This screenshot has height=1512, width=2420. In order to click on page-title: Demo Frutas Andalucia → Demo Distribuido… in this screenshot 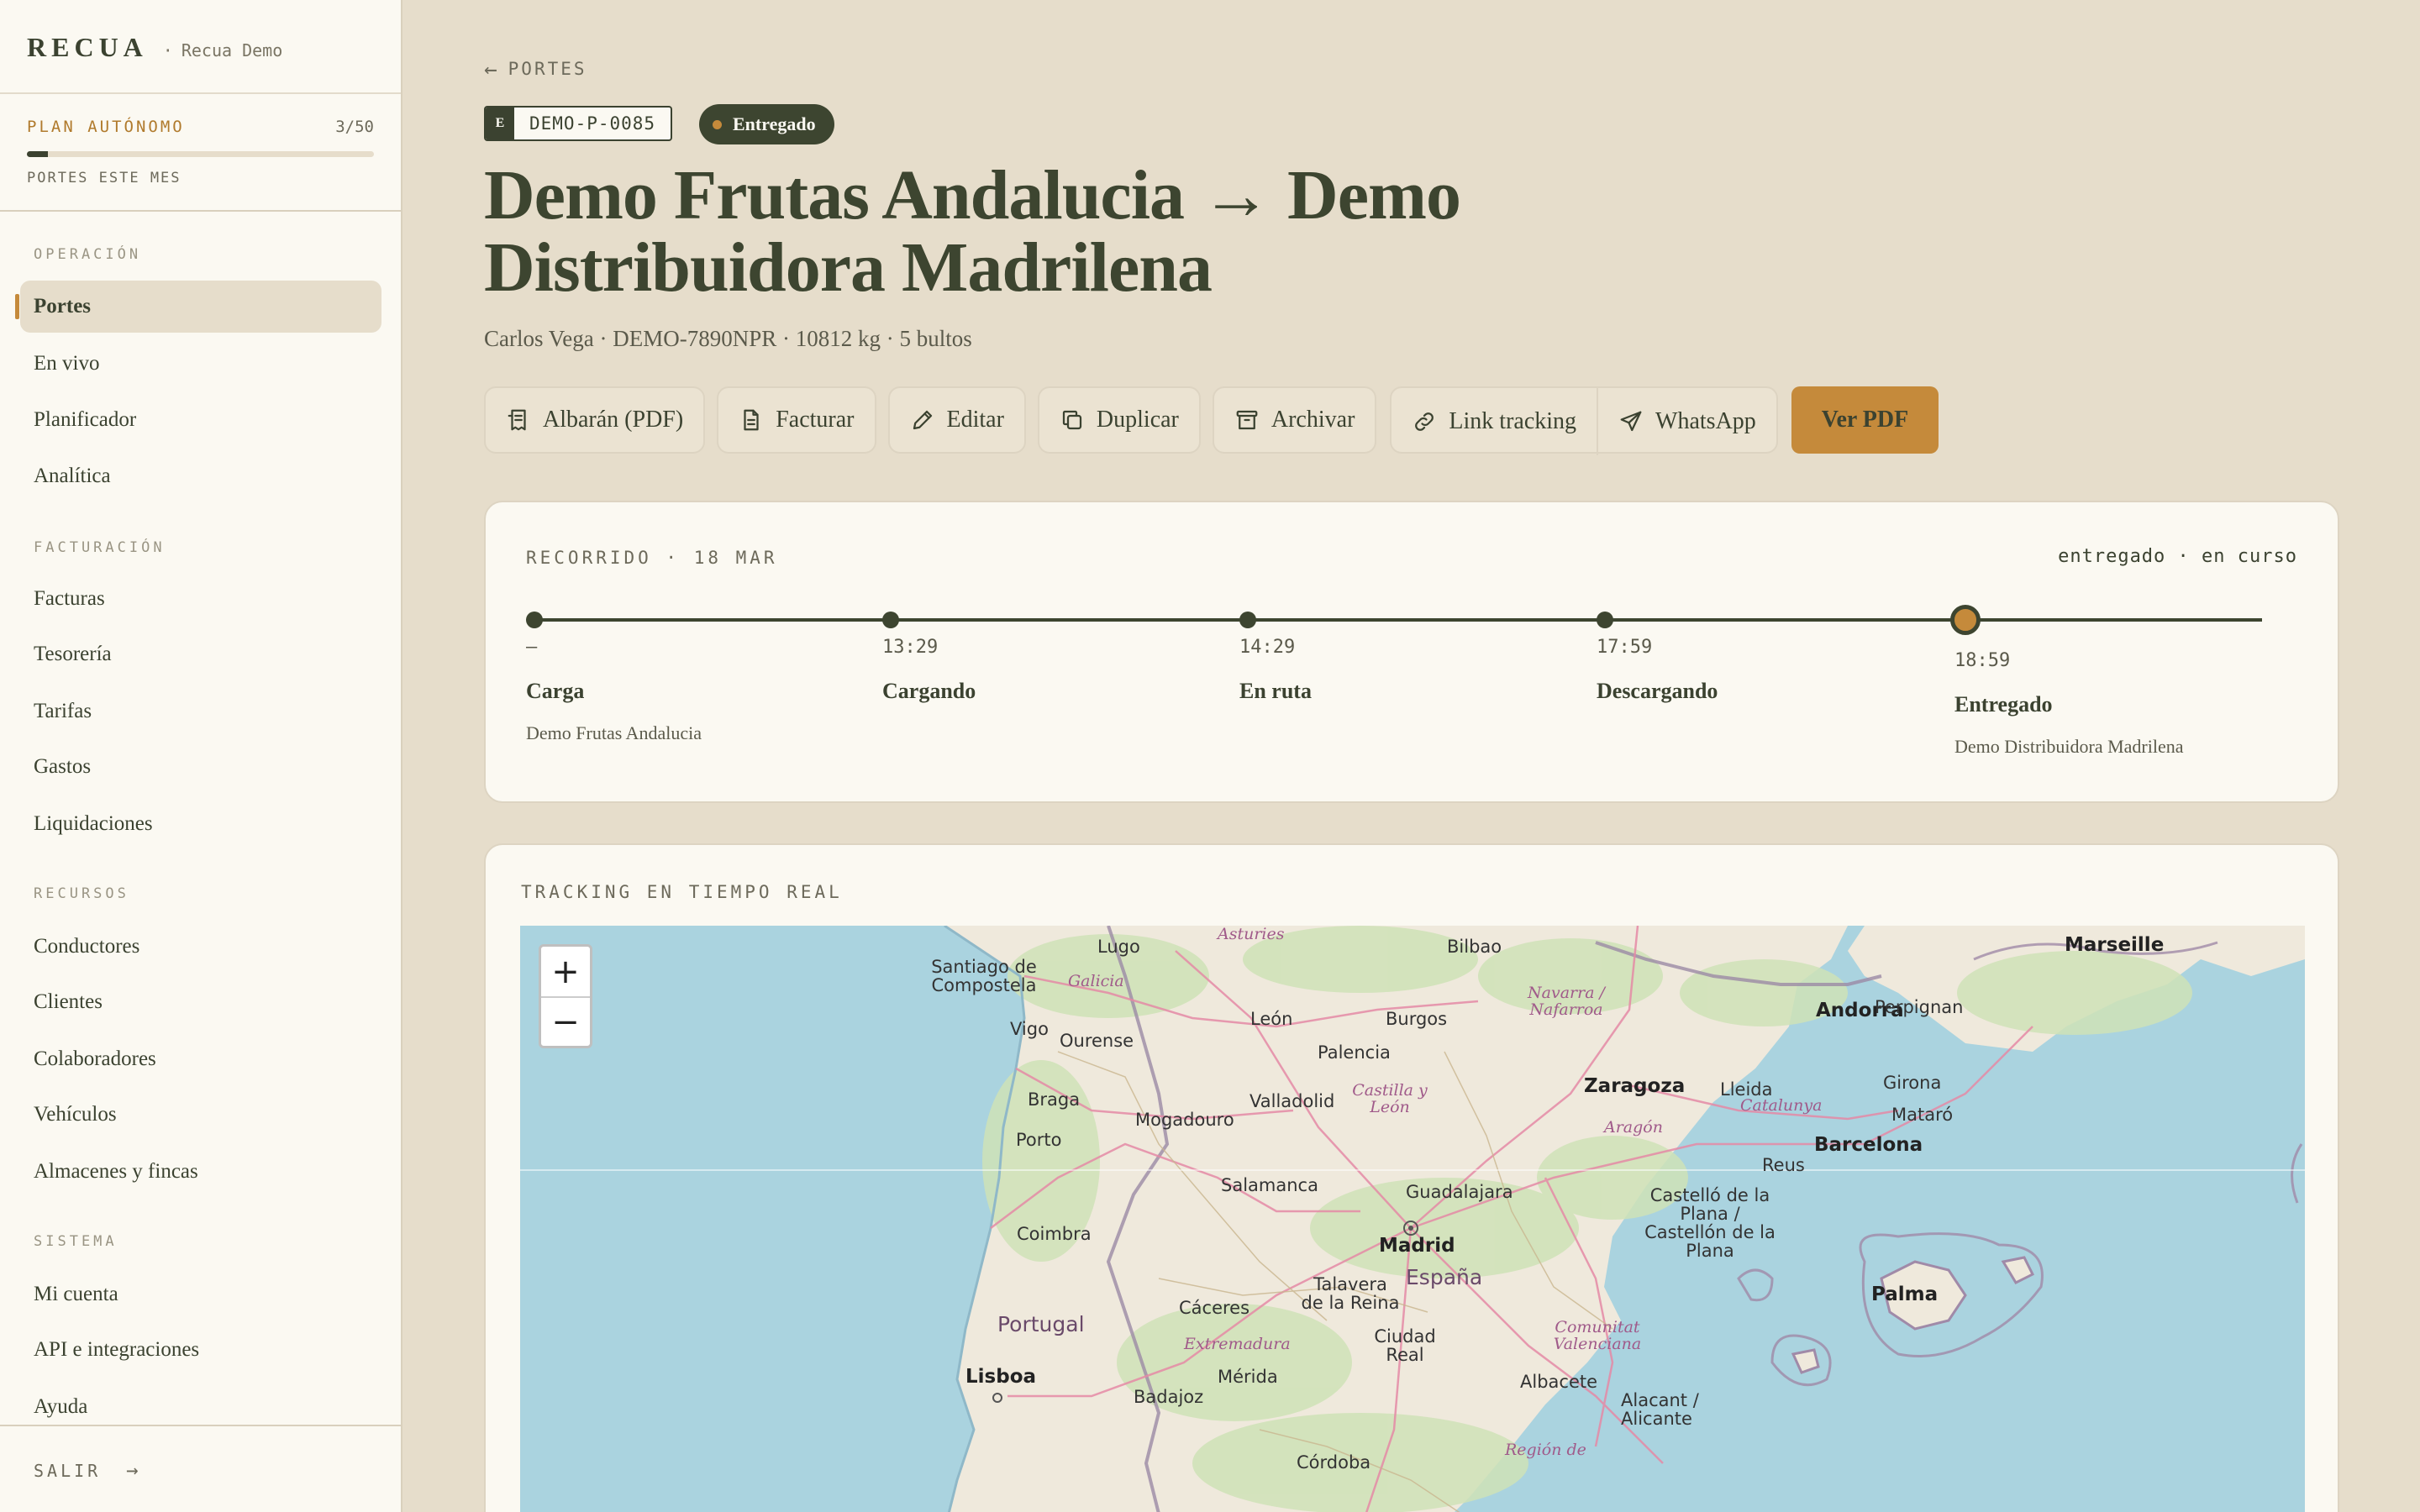, I will do `click(972, 231)`.